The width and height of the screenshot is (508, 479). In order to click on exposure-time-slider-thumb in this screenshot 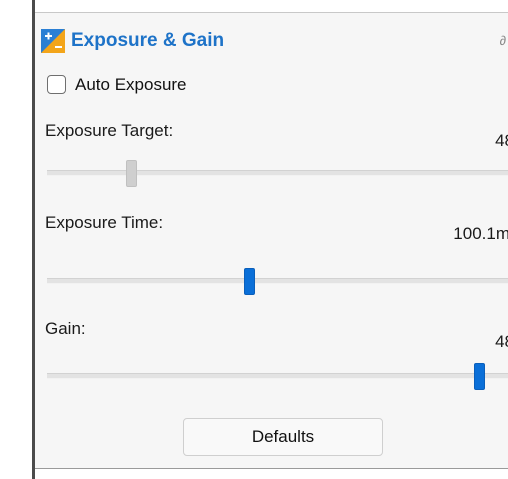, I will do `click(249, 281)`.